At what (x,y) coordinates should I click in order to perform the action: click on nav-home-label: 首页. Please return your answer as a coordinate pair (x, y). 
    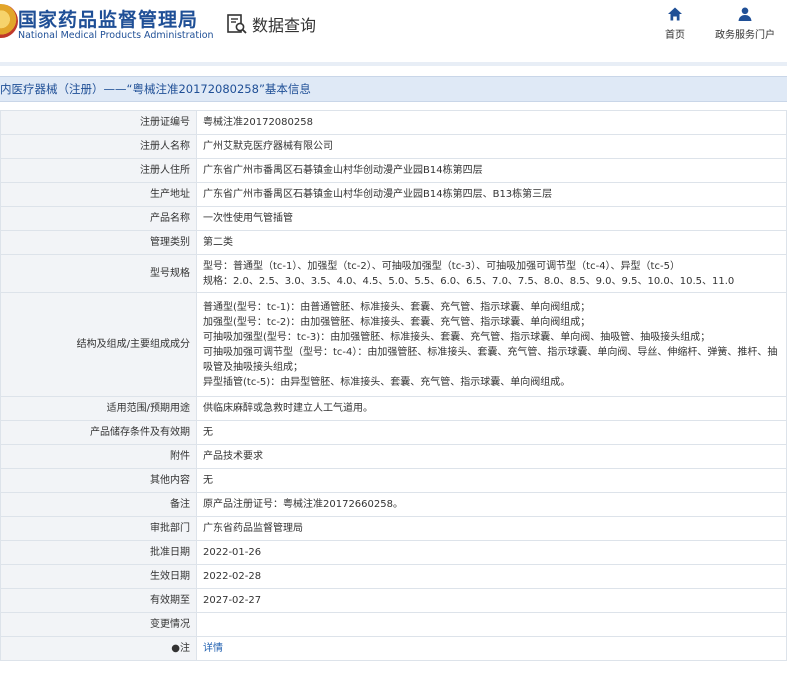
    Looking at the image, I should click on (675, 35).